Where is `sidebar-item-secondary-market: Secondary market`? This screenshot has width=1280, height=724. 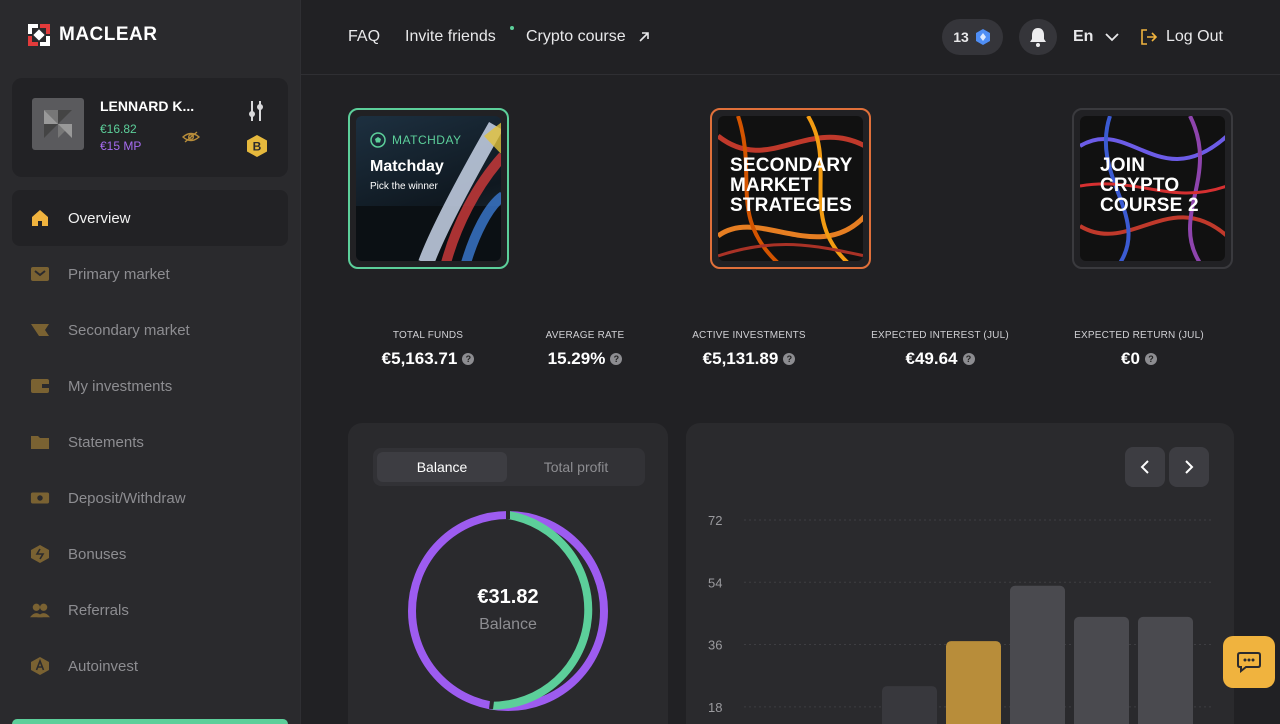
sidebar-item-secondary-market: Secondary market is located at coordinates (150, 330).